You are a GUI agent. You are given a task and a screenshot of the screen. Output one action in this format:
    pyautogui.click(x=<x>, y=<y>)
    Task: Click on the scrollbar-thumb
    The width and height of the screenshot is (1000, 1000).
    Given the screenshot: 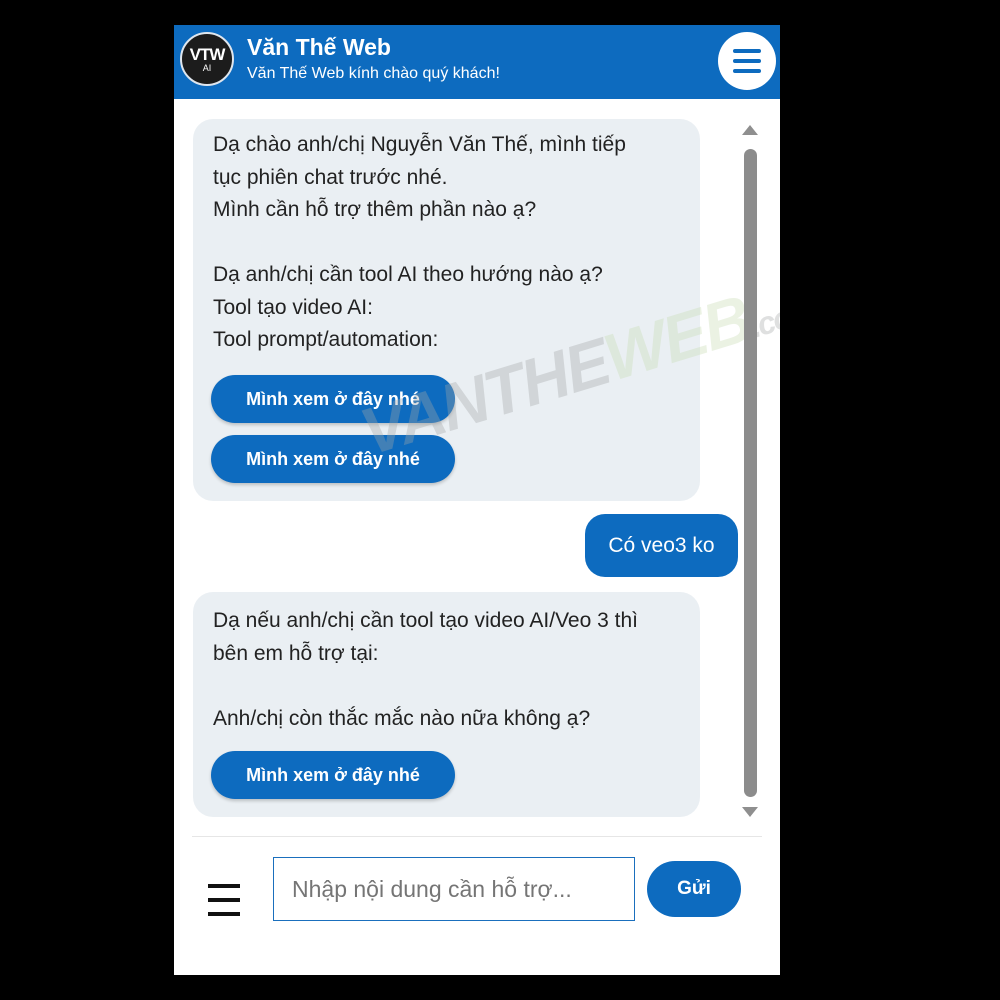 What is the action you would take?
    pyautogui.click(x=750, y=473)
    